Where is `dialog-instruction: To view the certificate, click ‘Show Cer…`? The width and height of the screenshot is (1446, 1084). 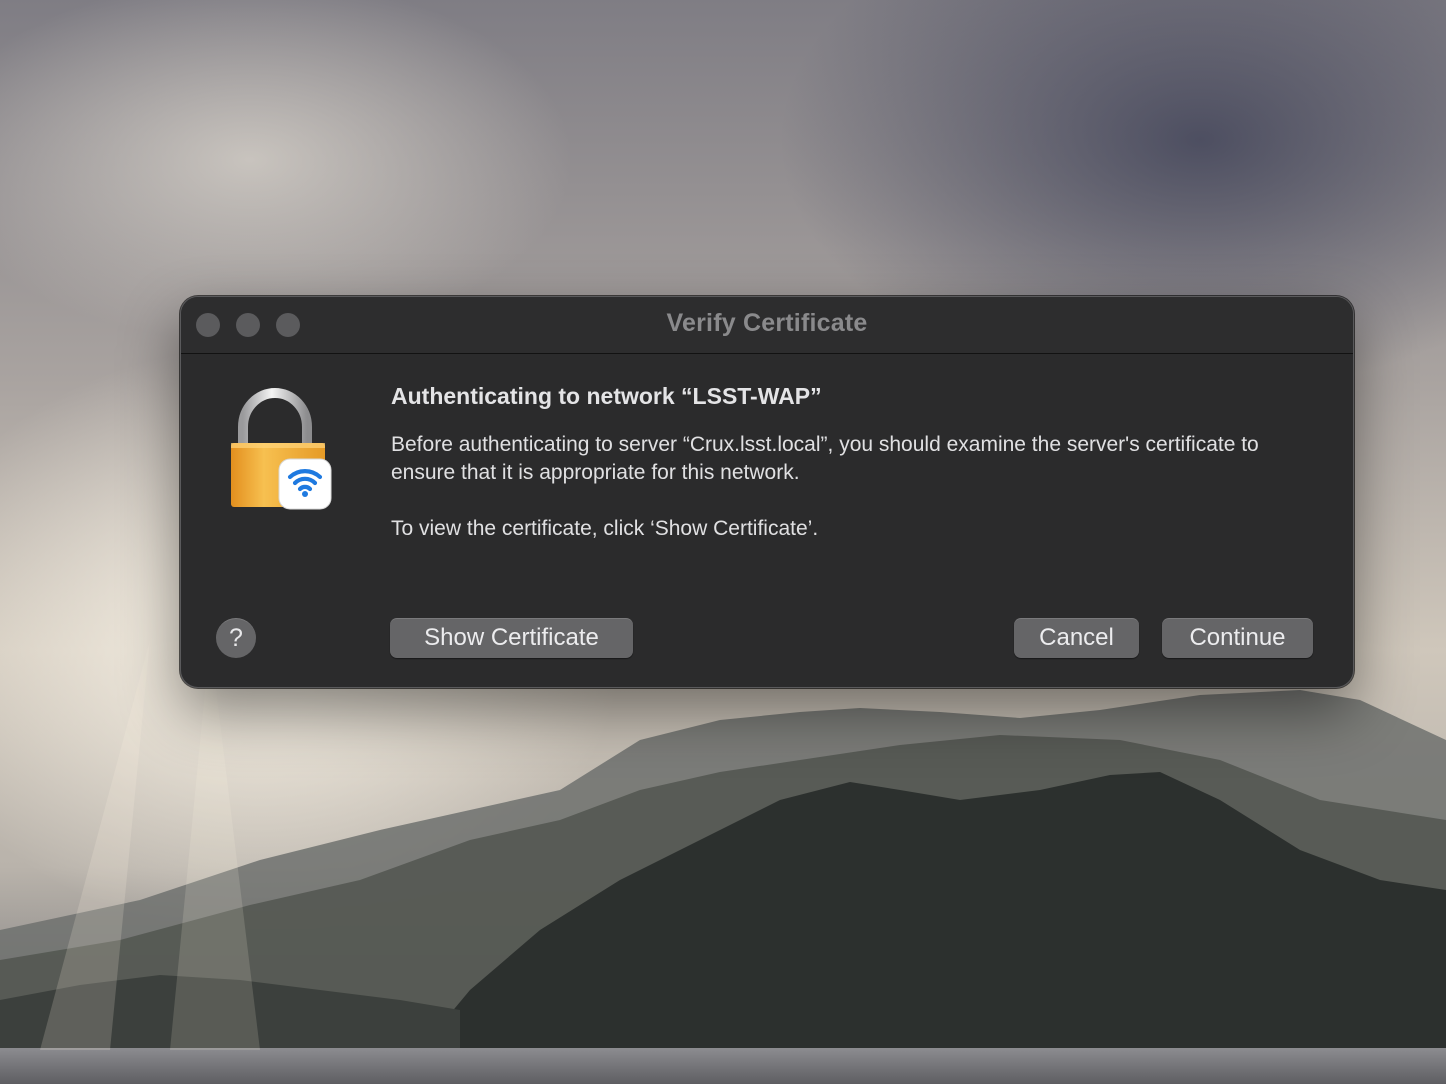 dialog-instruction: To view the certificate, click ‘Show Cer… is located at coordinates (605, 528).